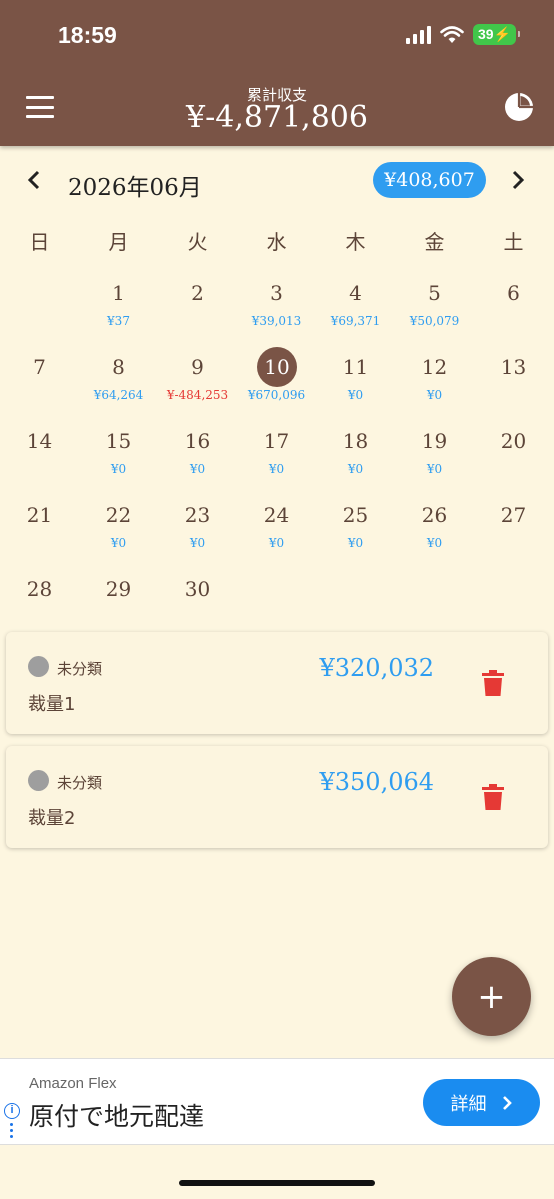  Describe the element at coordinates (276, 242) in the screenshot. I see `weekday-label: 水` at that location.